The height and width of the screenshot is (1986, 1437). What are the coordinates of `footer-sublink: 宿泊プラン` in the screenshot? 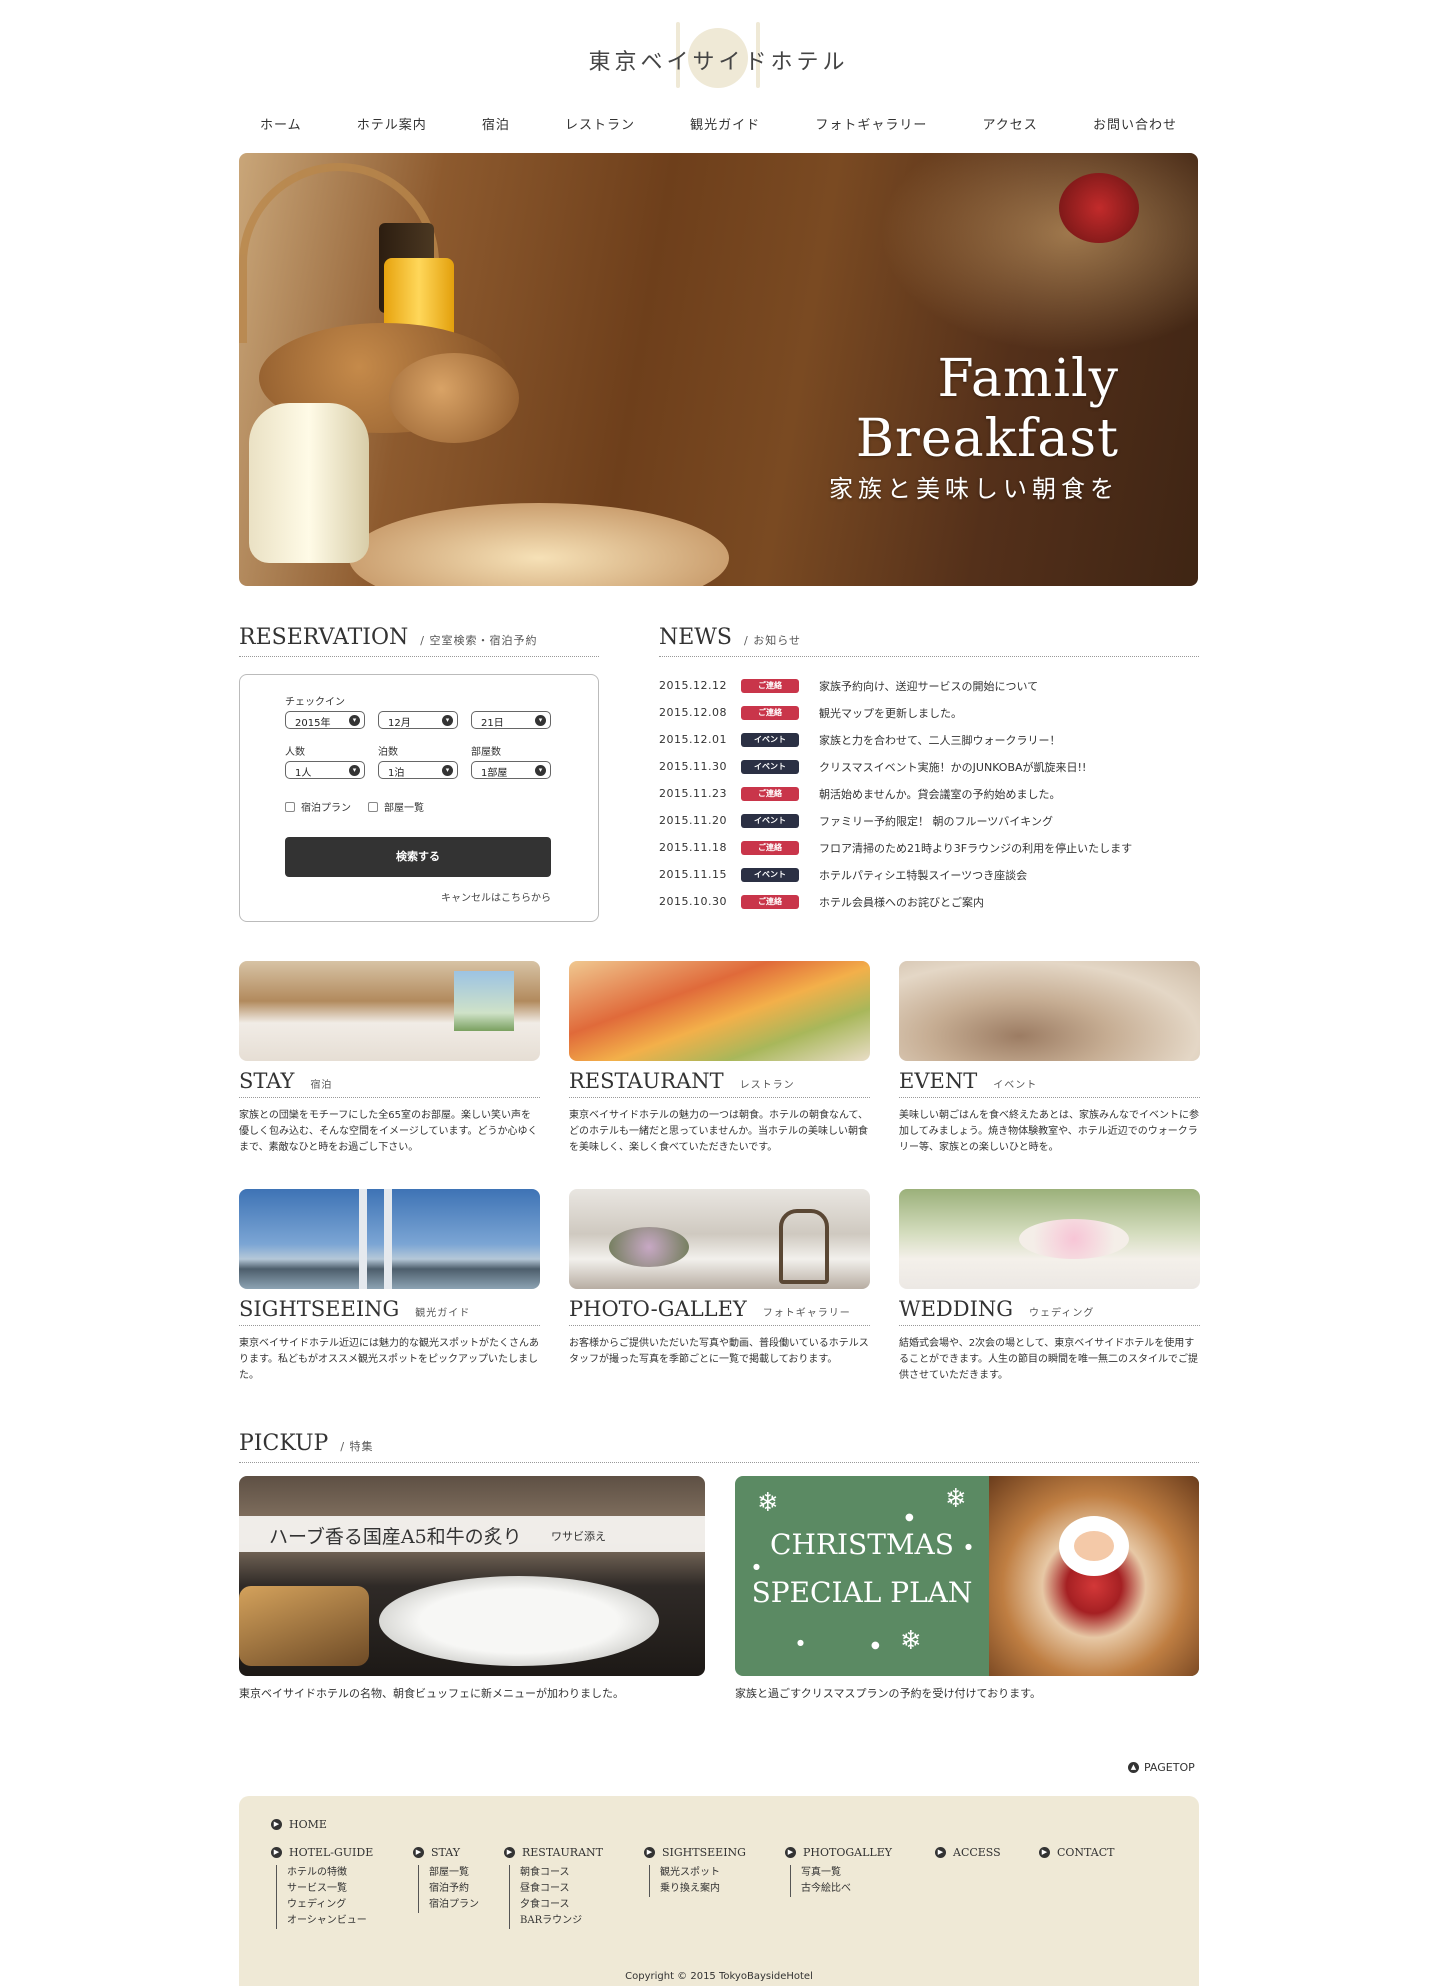 It's located at (454, 1905).